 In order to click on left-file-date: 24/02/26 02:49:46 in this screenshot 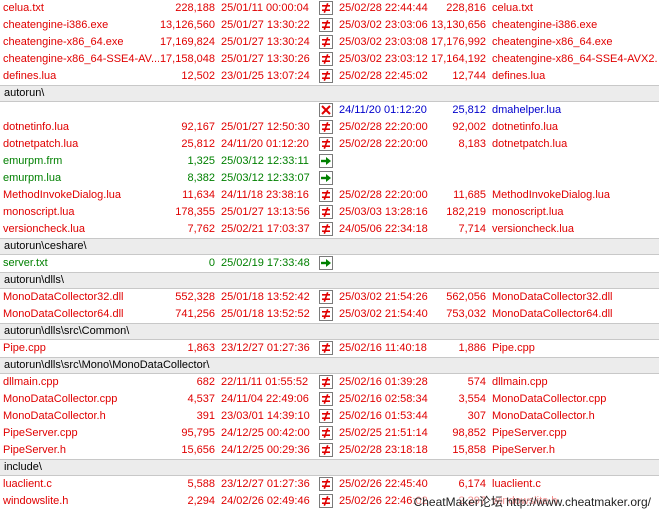, I will do `click(265, 501)`.